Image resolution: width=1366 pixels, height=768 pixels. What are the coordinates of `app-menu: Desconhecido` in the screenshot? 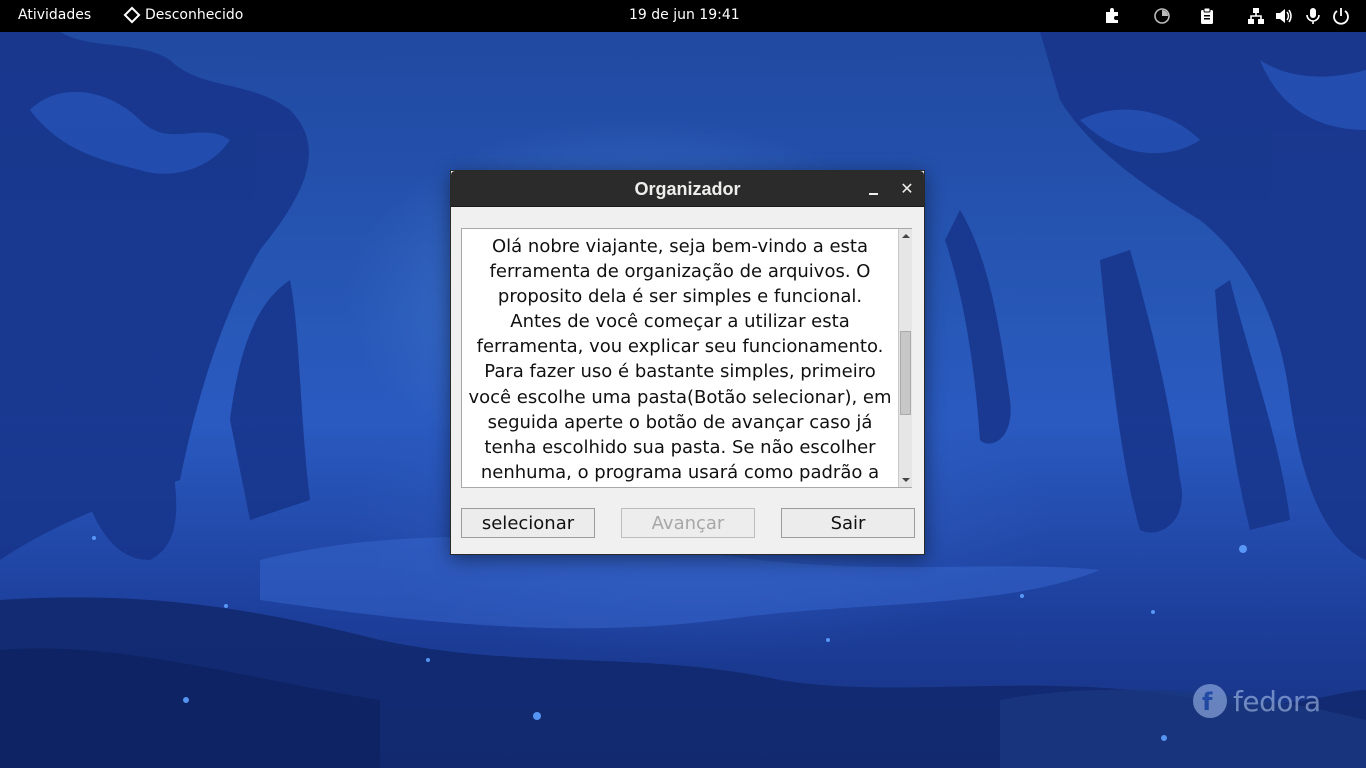 It's located at (183, 15).